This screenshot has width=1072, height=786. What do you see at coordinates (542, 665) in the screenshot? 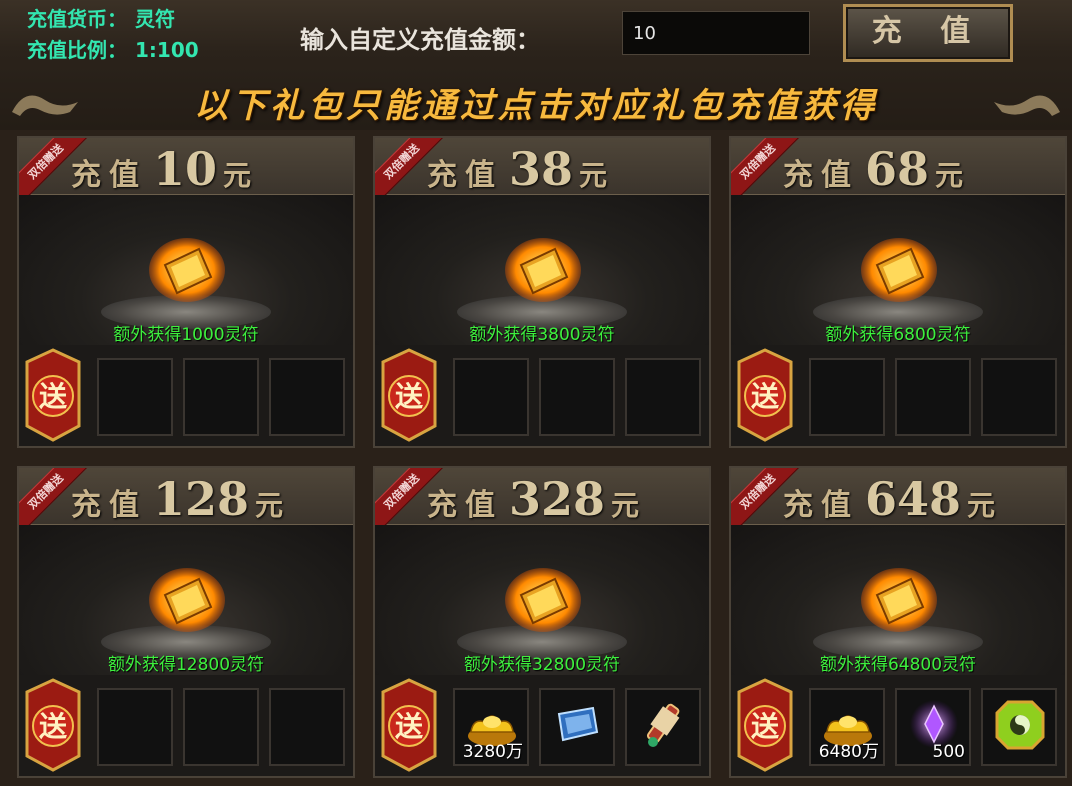
I see `bonus-text: 额外获得32800灵符` at bounding box center [542, 665].